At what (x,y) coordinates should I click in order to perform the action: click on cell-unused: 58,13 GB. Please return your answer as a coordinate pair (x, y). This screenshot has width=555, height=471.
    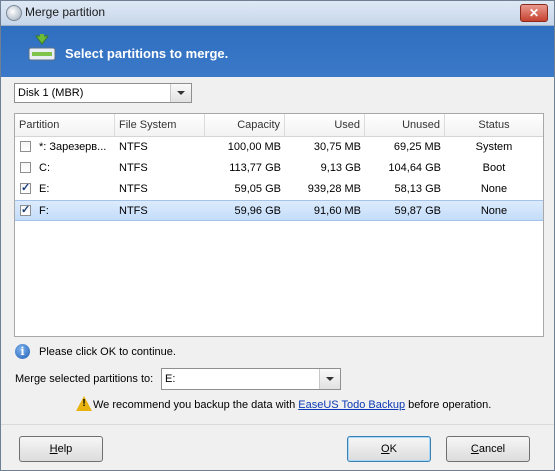
    Looking at the image, I should click on (417, 189).